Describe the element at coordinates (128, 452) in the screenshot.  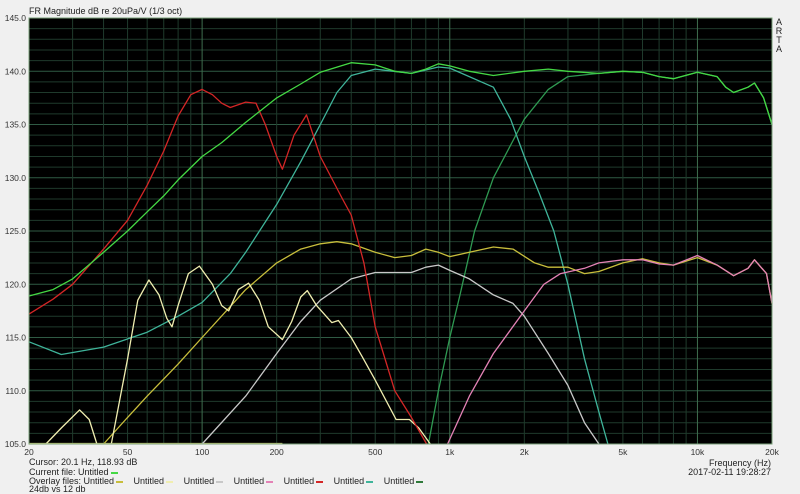
I see `x-tick-label: 50` at that location.